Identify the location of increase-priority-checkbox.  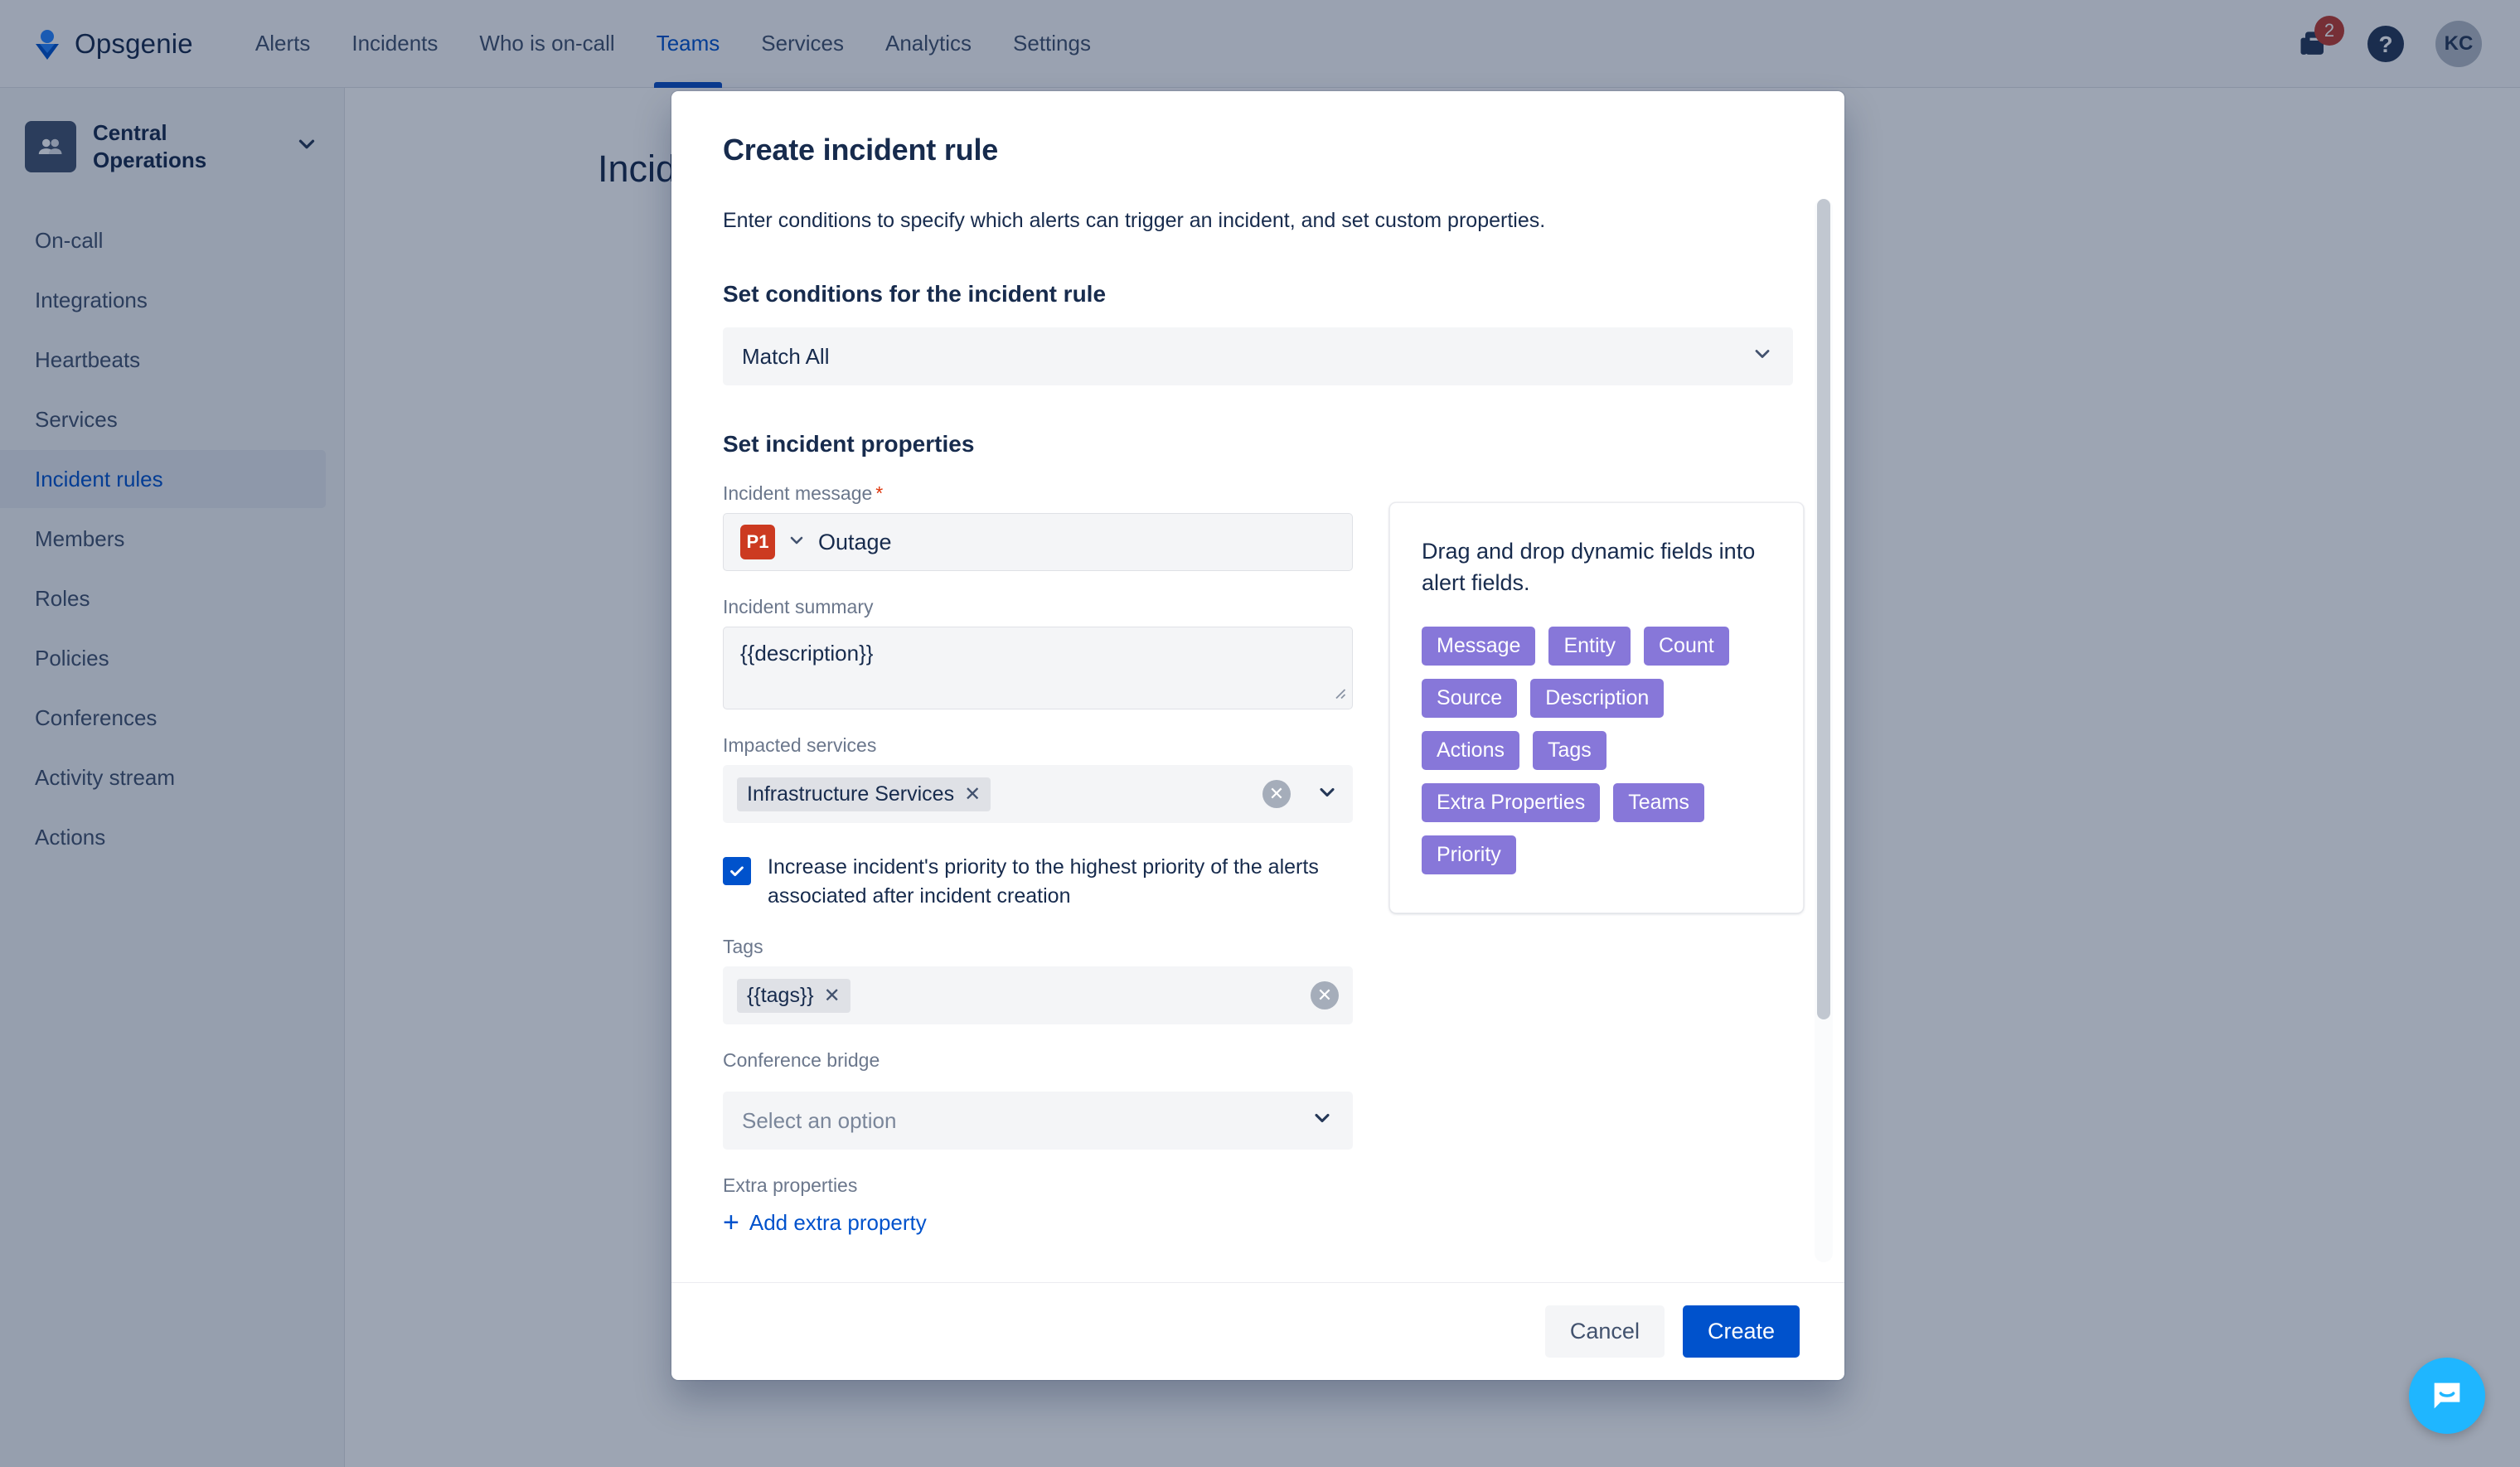
(737, 871).